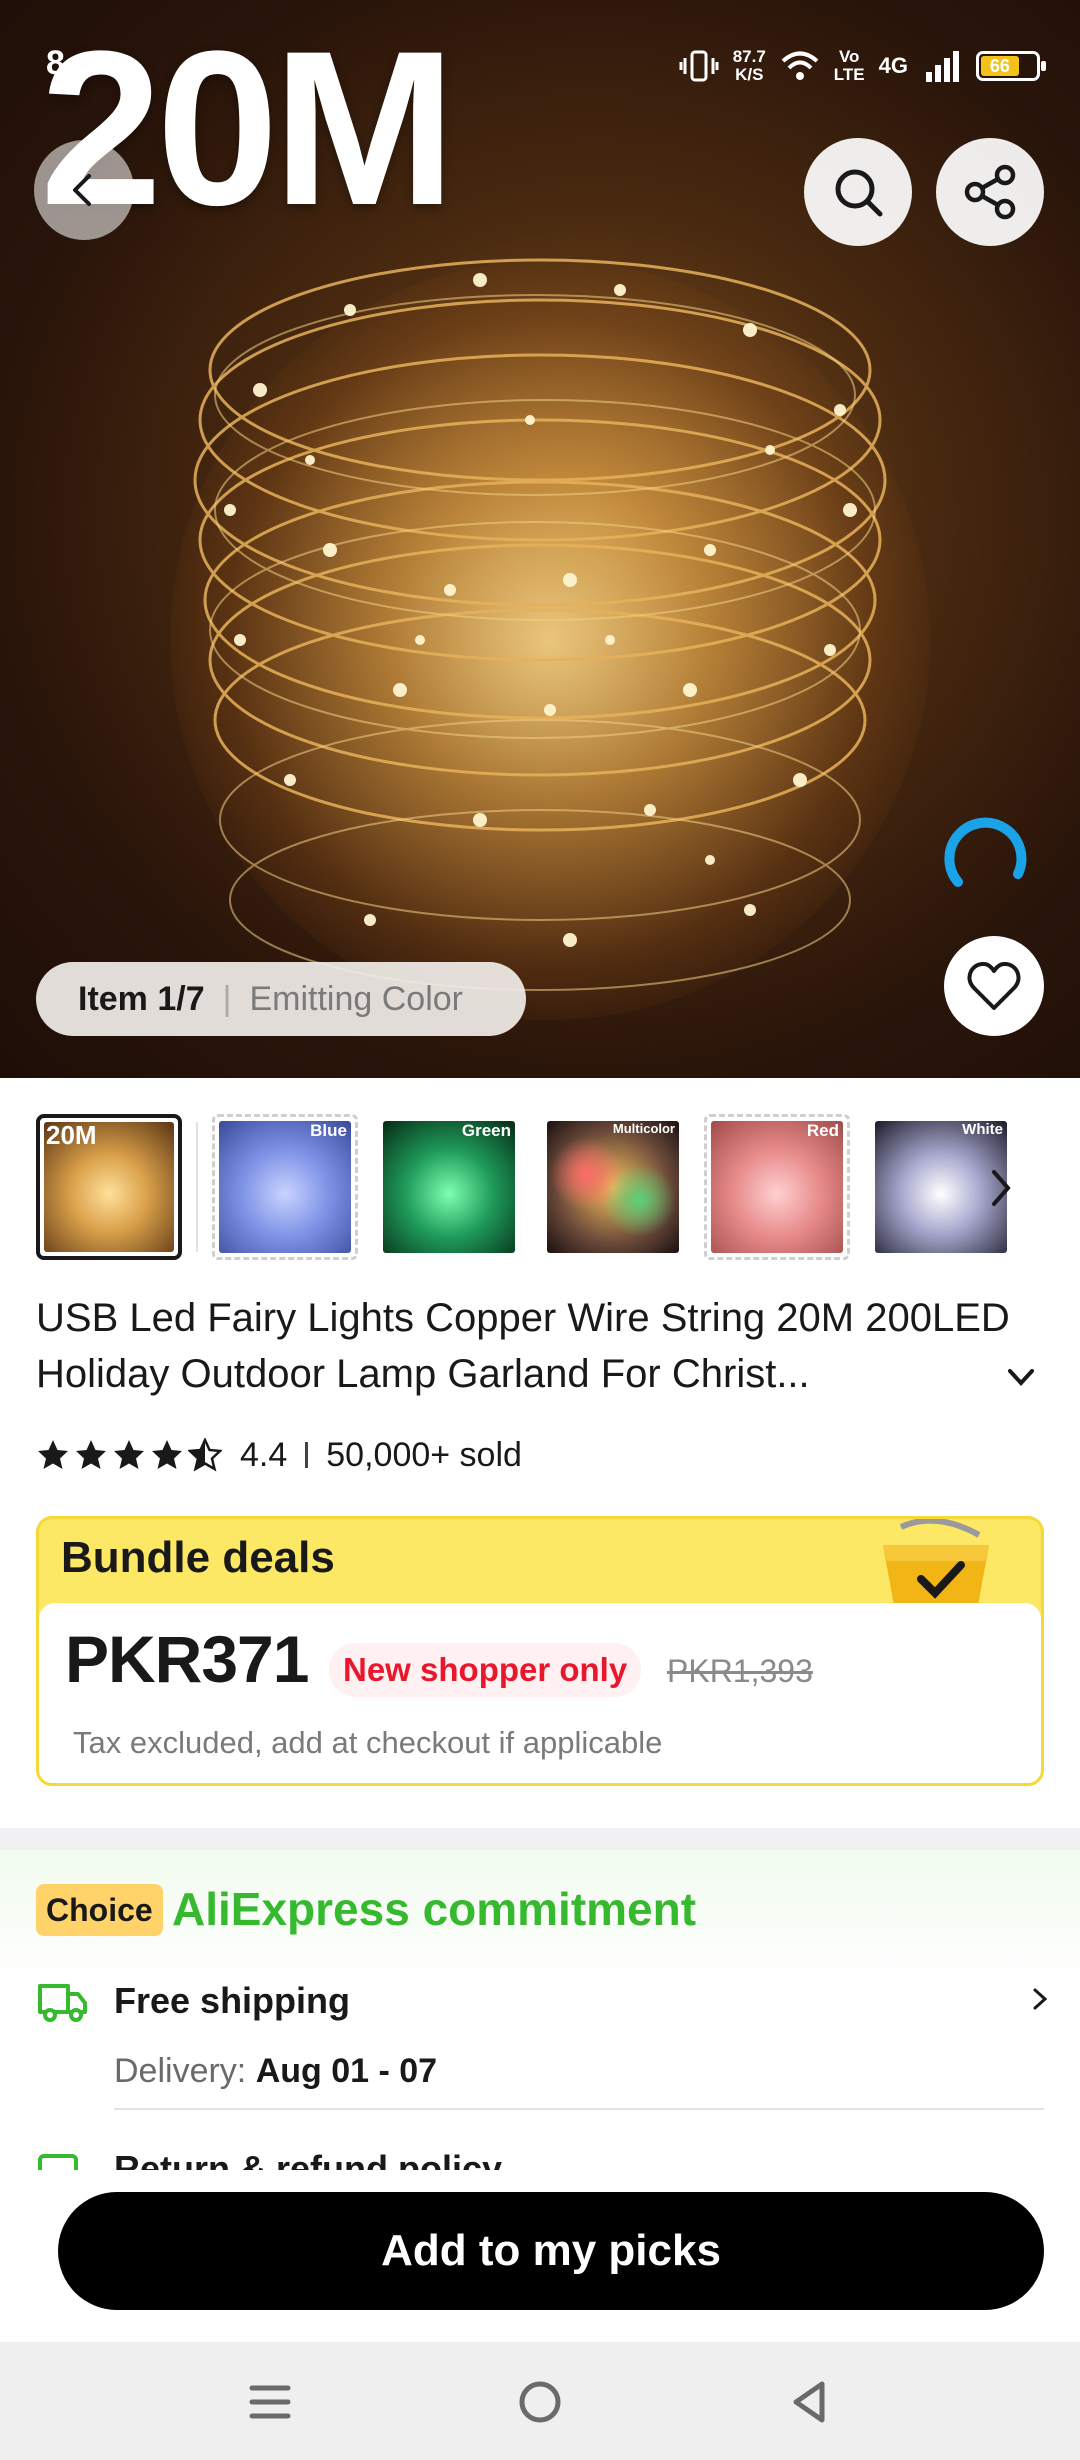 The width and height of the screenshot is (1080, 2460). What do you see at coordinates (1011, 66) in the screenshot?
I see `battery-icon: 66` at bounding box center [1011, 66].